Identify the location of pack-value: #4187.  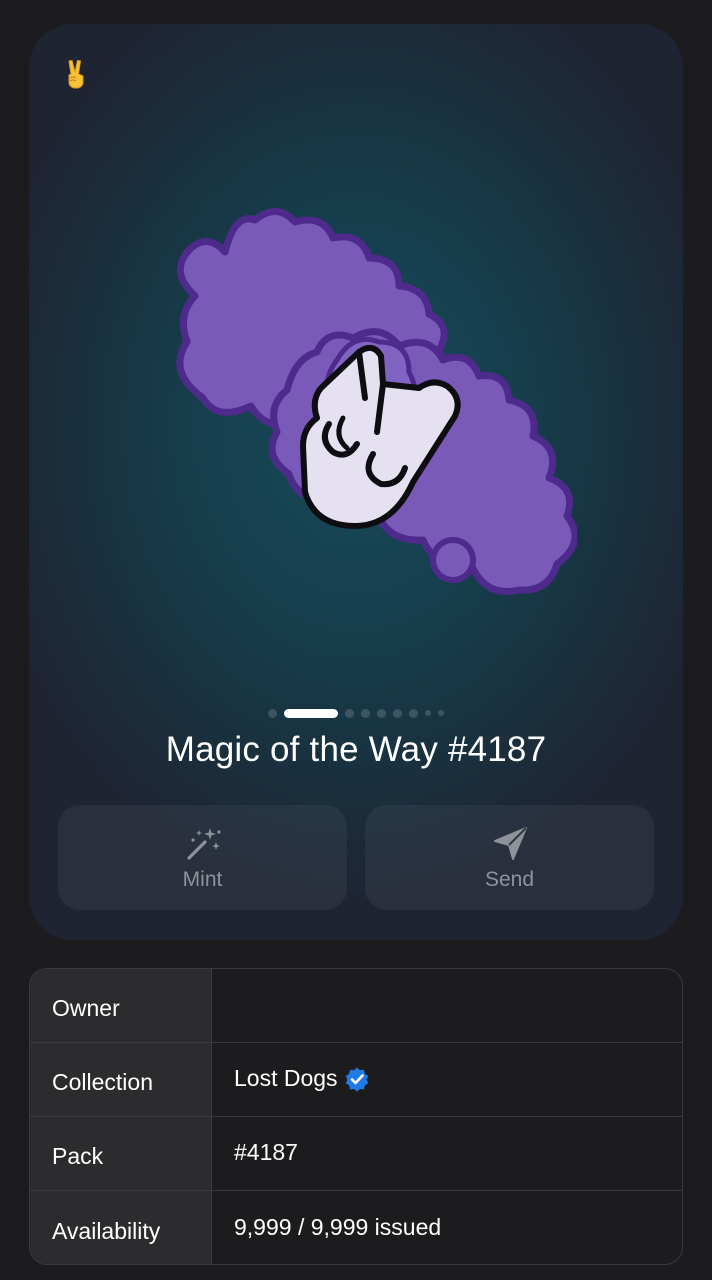
(266, 1152).